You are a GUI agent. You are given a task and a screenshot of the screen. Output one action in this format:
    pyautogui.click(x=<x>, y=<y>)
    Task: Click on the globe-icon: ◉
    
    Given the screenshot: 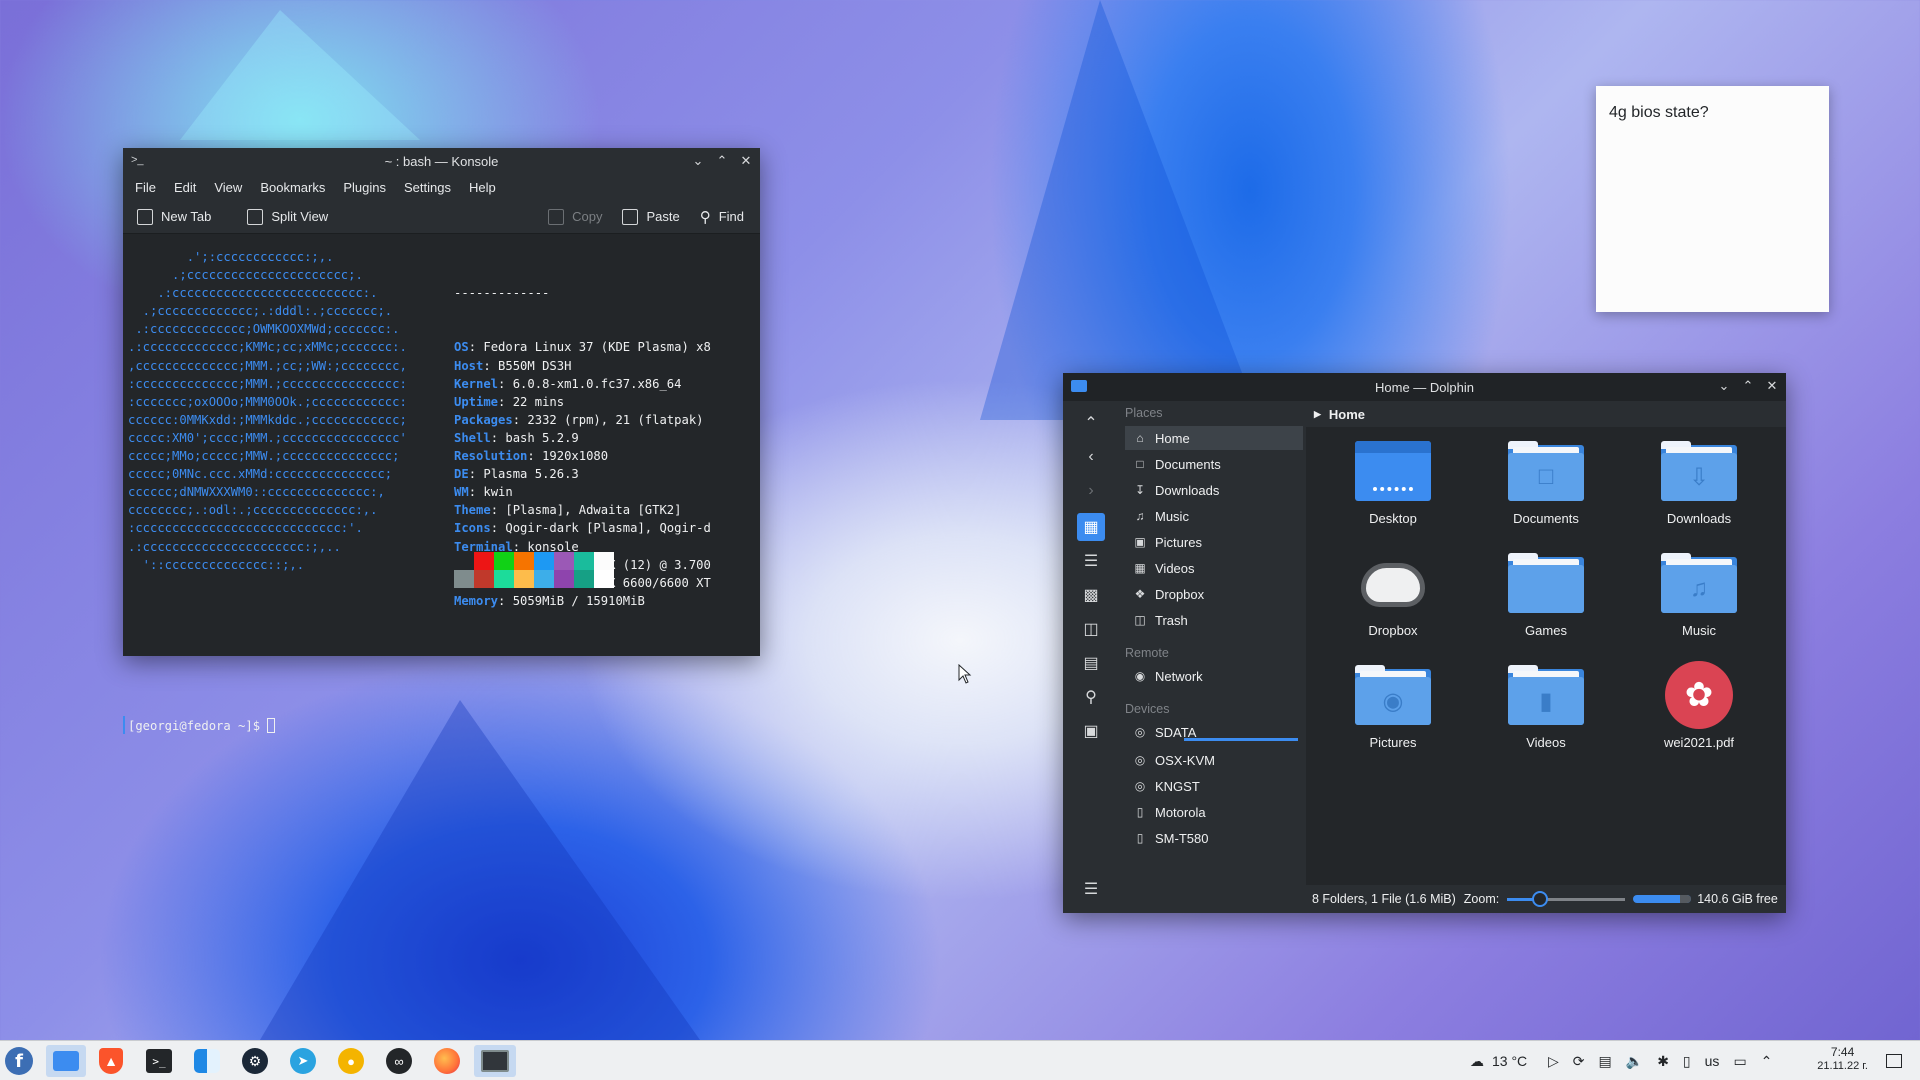 What is the action you would take?
    pyautogui.click(x=1140, y=676)
    